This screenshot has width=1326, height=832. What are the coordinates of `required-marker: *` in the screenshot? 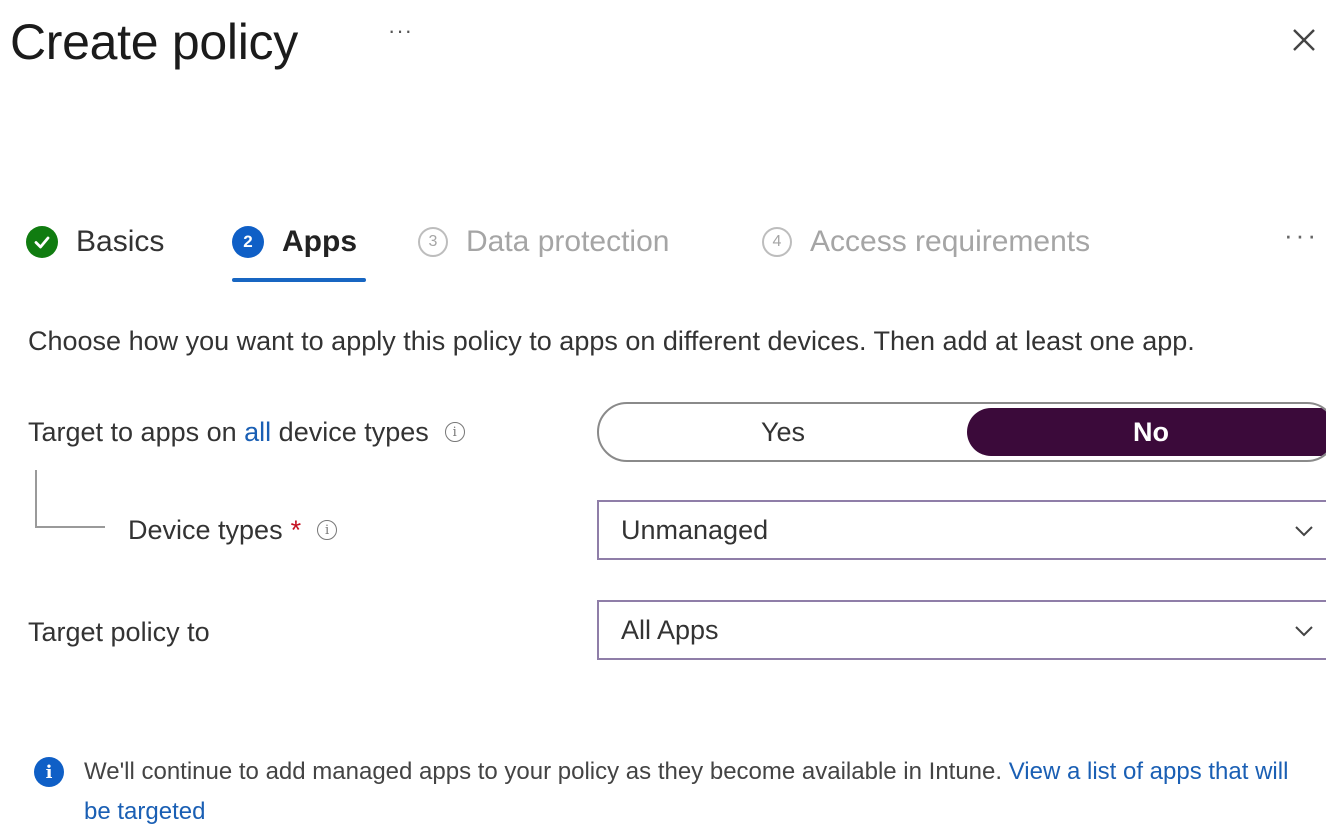 It's located at (296, 529).